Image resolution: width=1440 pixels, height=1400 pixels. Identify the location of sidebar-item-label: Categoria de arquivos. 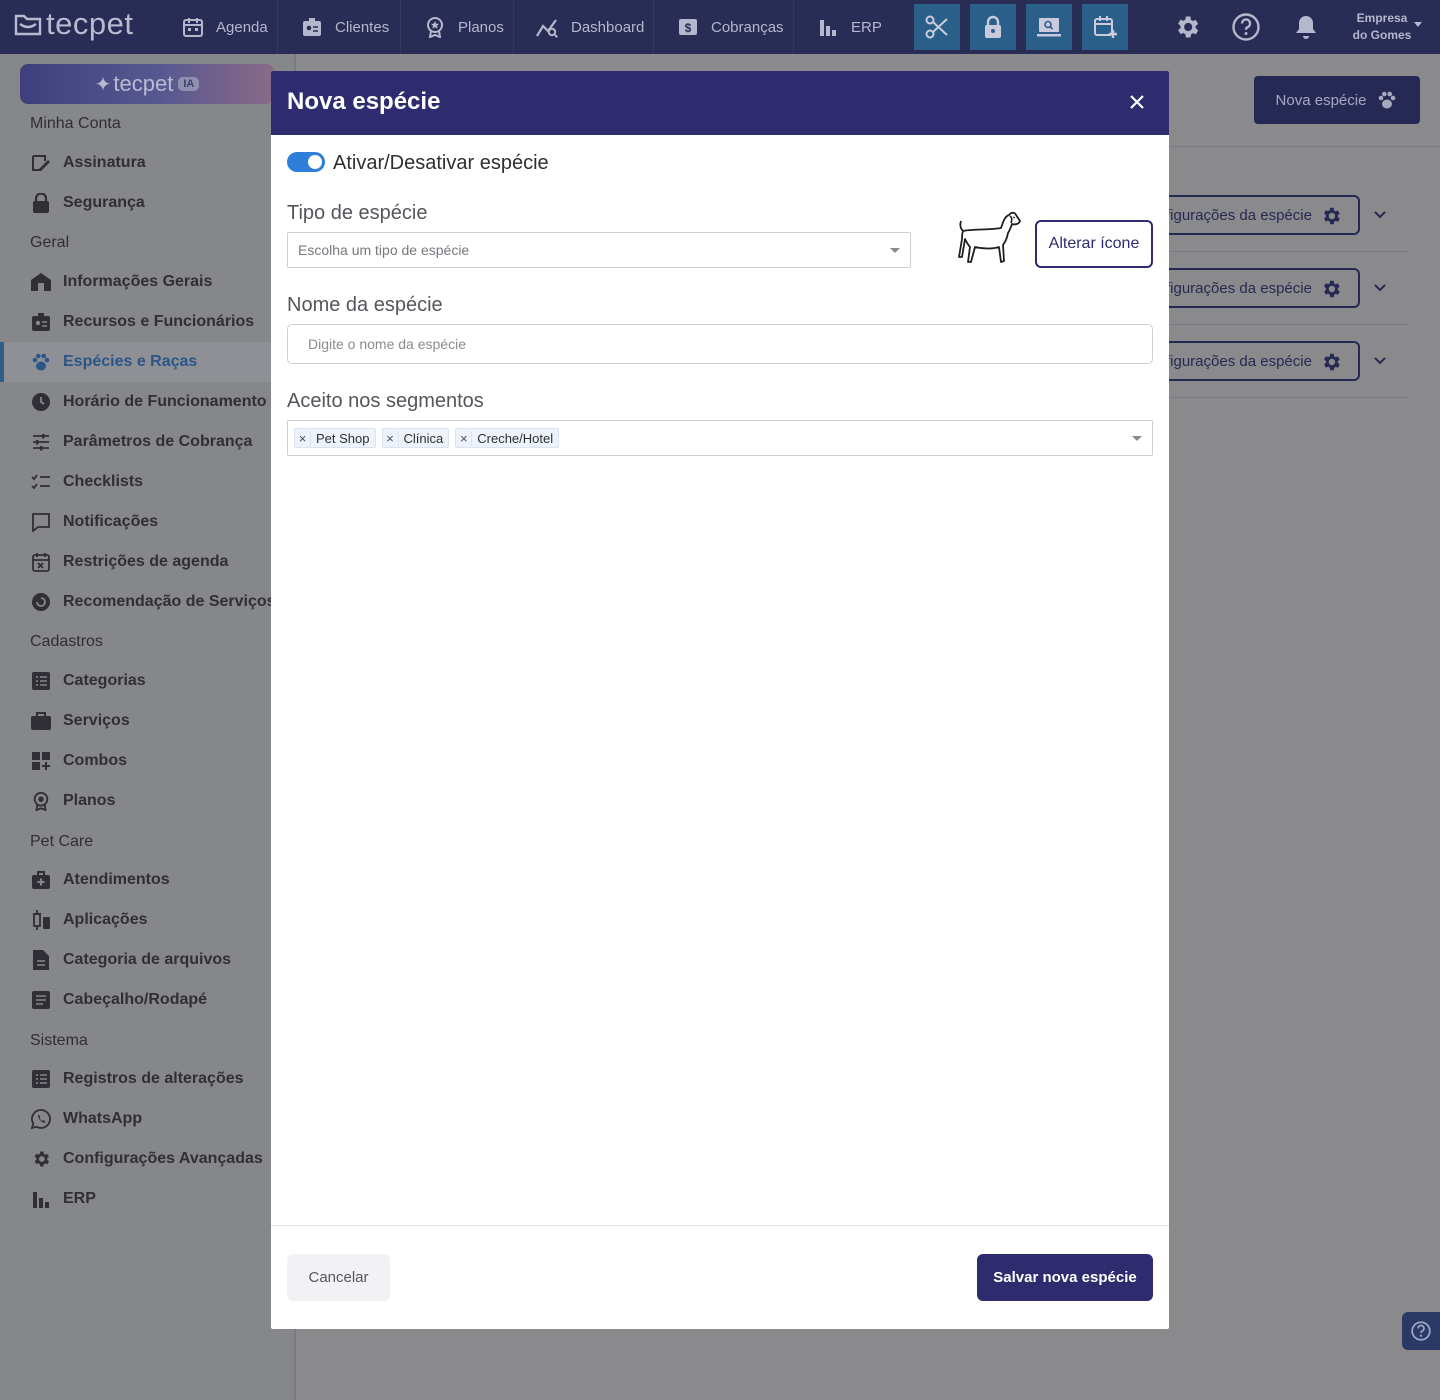
(147, 959).